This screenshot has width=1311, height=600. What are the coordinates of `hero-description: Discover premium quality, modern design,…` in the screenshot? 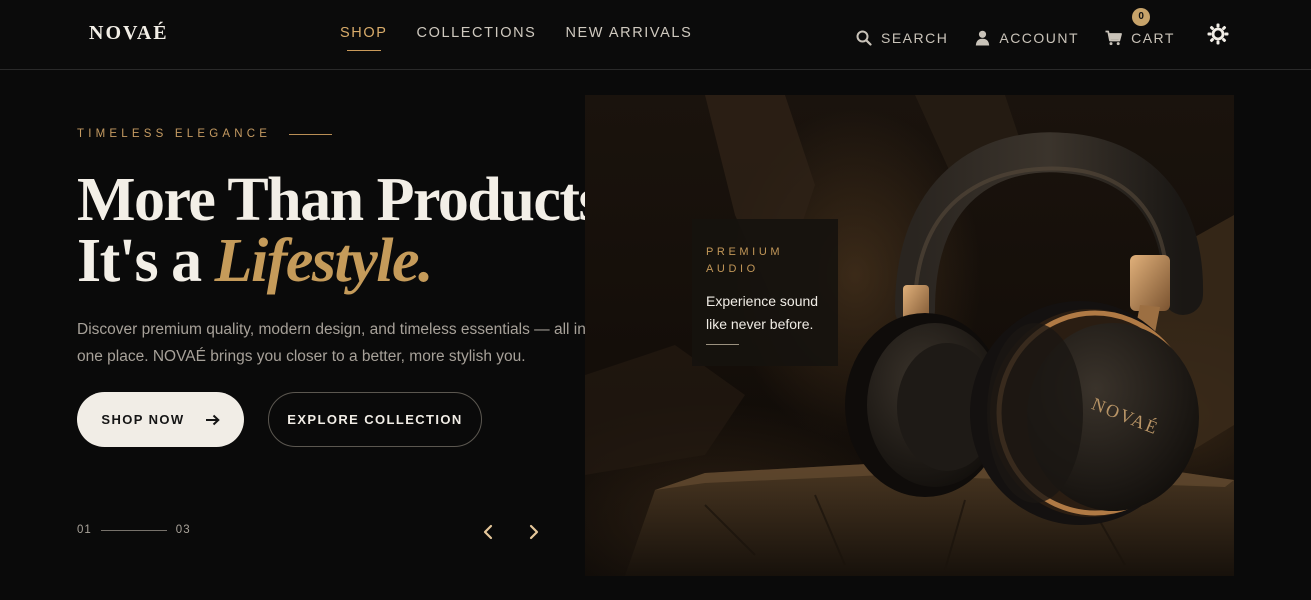 It's located at (331, 343).